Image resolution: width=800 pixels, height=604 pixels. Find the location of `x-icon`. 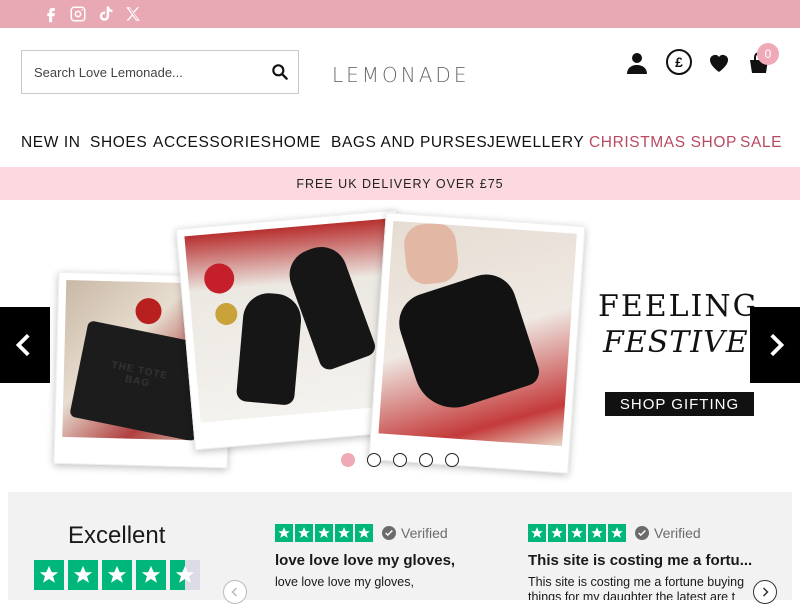

x-icon is located at coordinates (133, 14).